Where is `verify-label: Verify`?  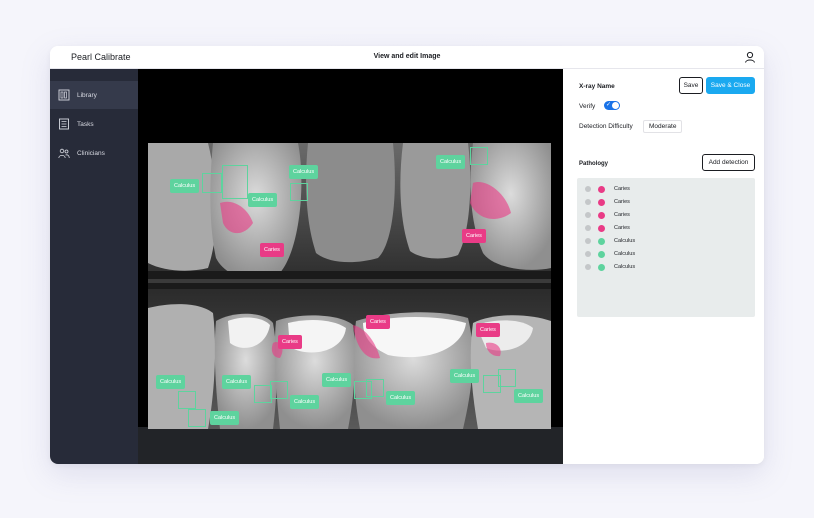
verify-label: Verify is located at coordinates (587, 106).